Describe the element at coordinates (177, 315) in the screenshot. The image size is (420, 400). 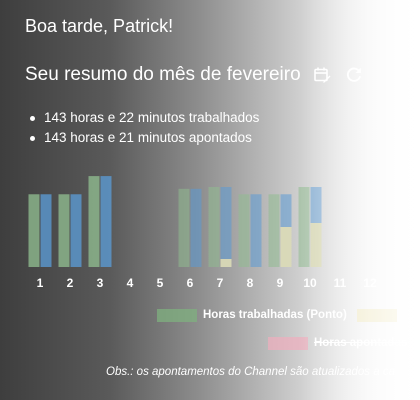
I see `legend-swatch-worked` at that location.